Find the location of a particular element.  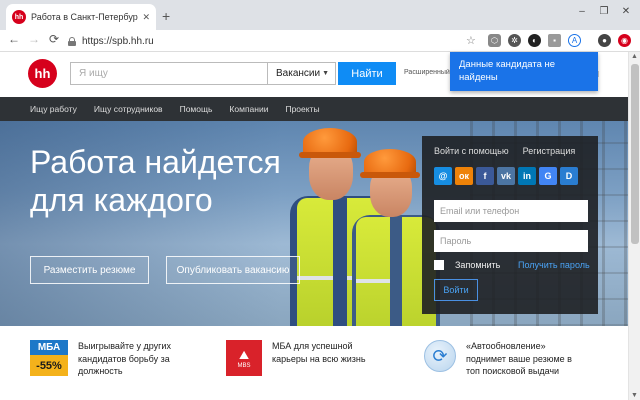

remember-me: Запомнить is located at coordinates (467, 265).